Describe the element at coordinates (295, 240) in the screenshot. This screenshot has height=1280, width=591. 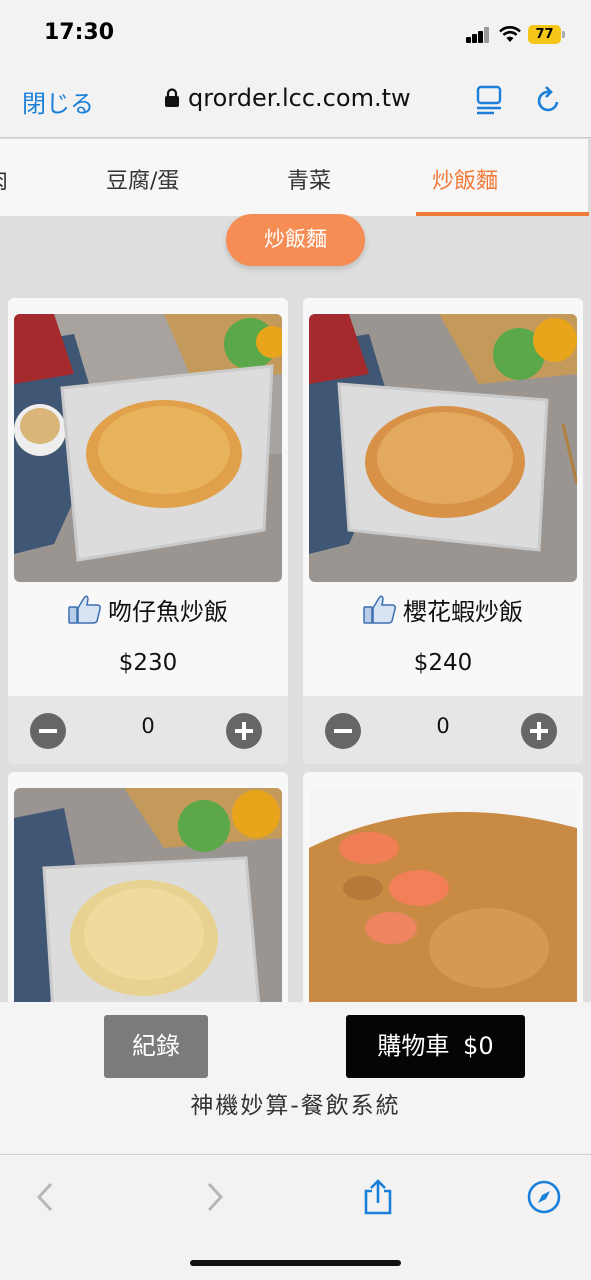
I see `section-title: 炒飯麵` at that location.